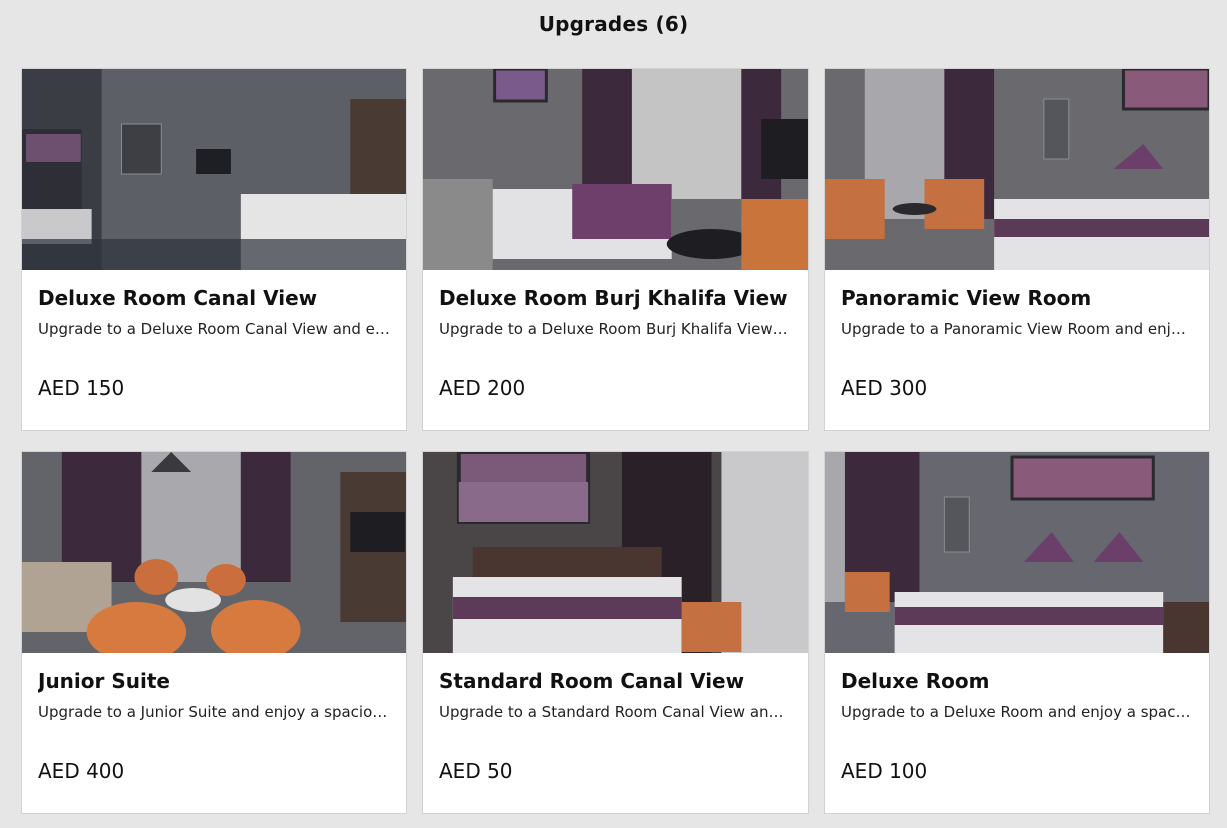 The width and height of the screenshot is (1227, 828). What do you see at coordinates (915, 681) in the screenshot?
I see `room-name: Deluxe Room` at bounding box center [915, 681].